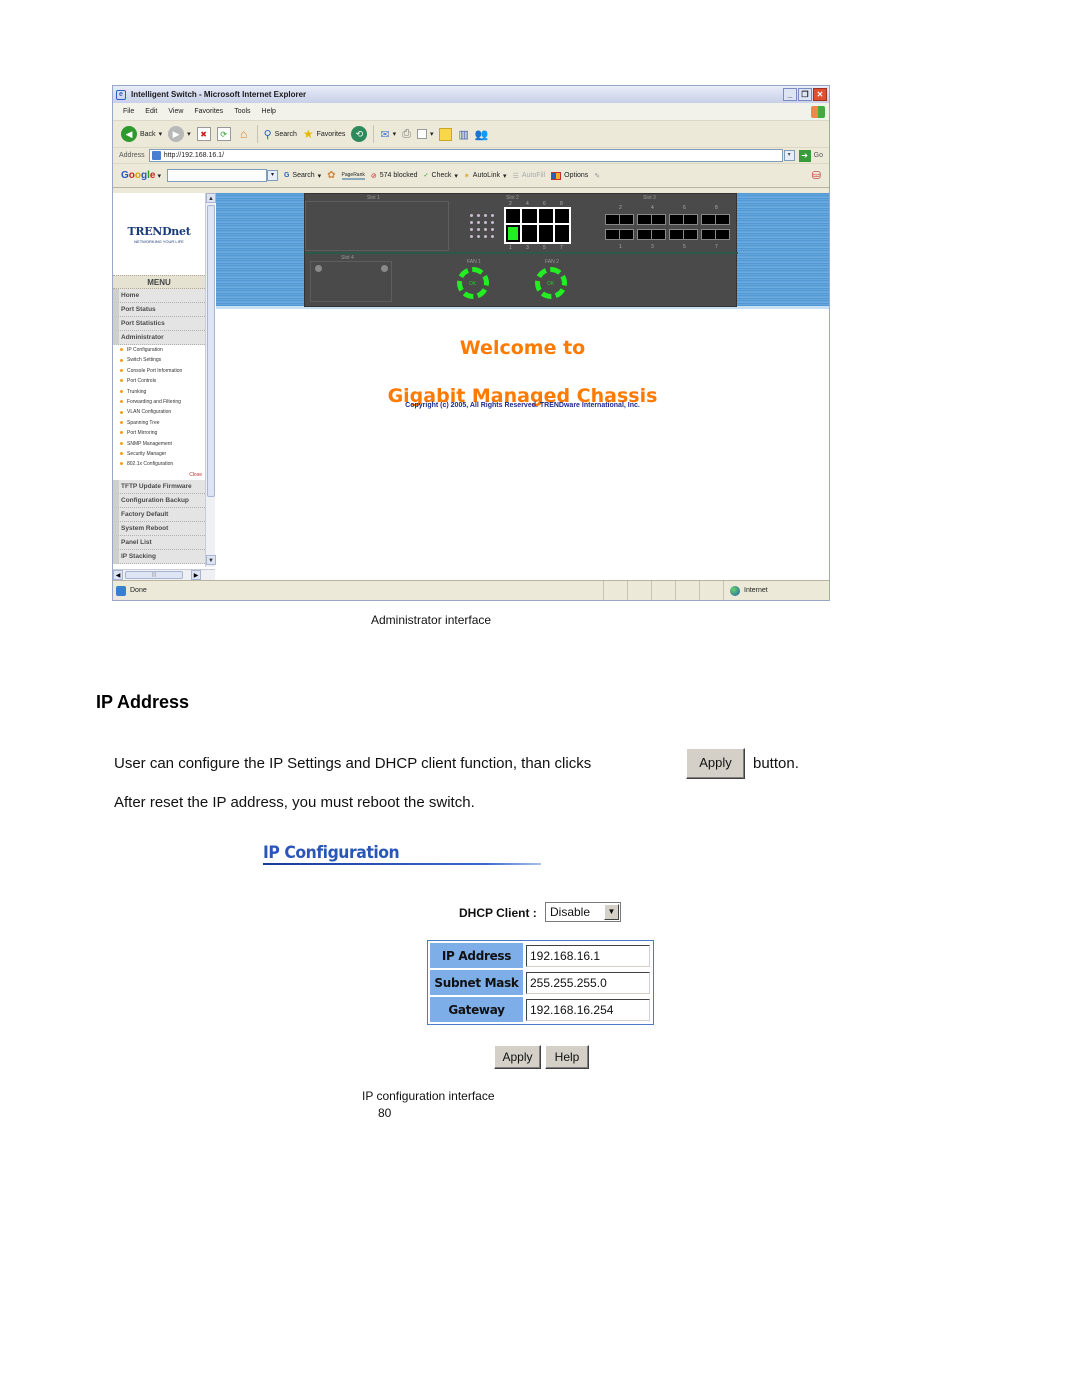 The height and width of the screenshot is (1397, 1080). I want to click on close-submenu-link: Close, so click(159, 475).